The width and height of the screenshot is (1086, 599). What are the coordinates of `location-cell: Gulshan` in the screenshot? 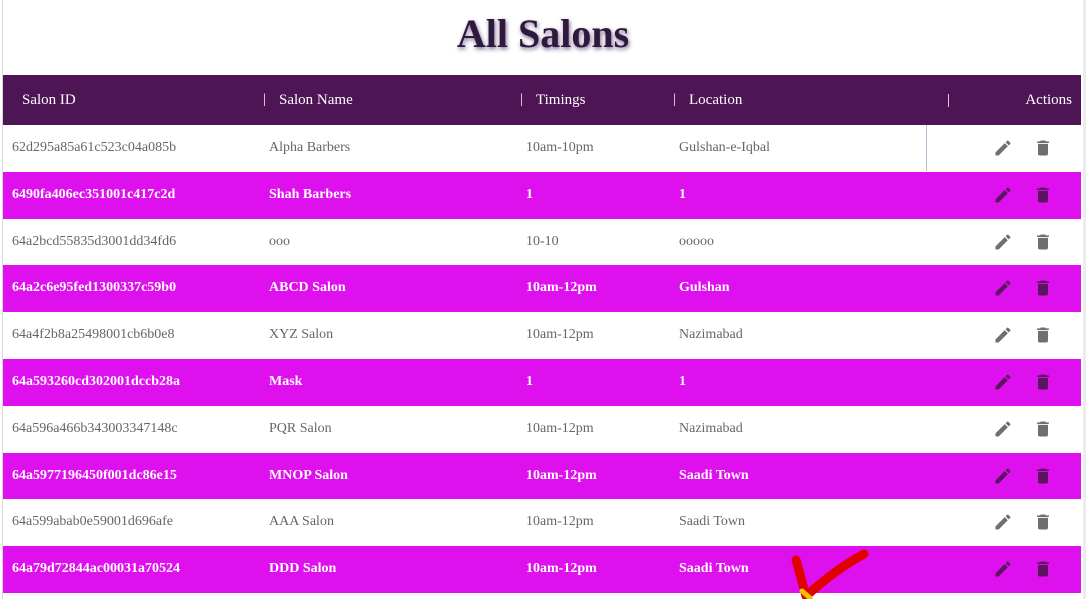 It's located at (704, 288).